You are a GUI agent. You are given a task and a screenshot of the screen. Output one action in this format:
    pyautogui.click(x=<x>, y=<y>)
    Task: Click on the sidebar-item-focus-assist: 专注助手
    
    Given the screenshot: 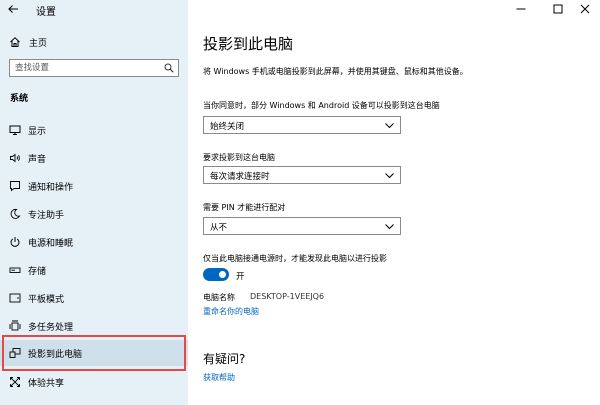 What is the action you would take?
    pyautogui.click(x=94, y=214)
    